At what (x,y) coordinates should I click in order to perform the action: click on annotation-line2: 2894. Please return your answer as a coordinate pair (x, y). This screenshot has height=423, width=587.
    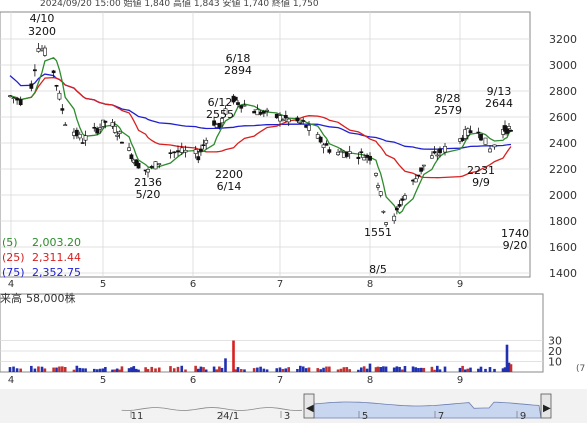
    Looking at the image, I should click on (238, 70).